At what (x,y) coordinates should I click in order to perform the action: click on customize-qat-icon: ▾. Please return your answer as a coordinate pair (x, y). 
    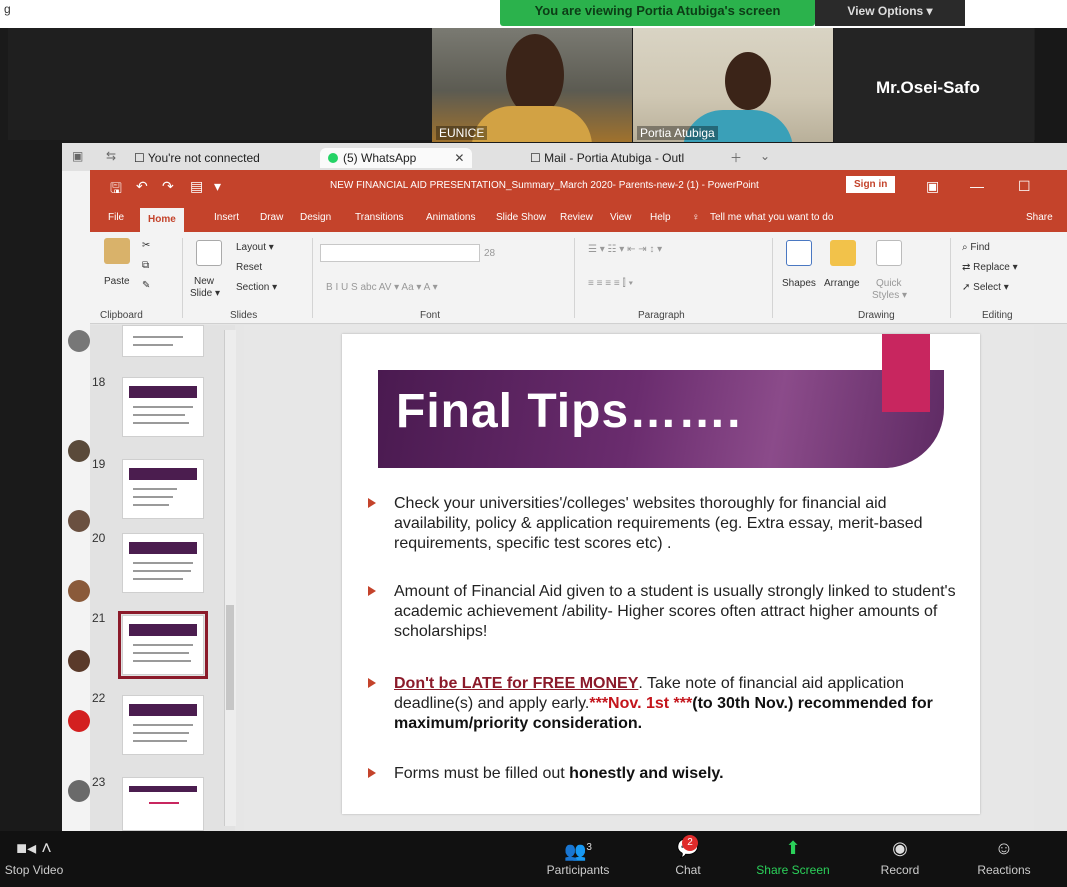
    Looking at the image, I should click on (217, 186).